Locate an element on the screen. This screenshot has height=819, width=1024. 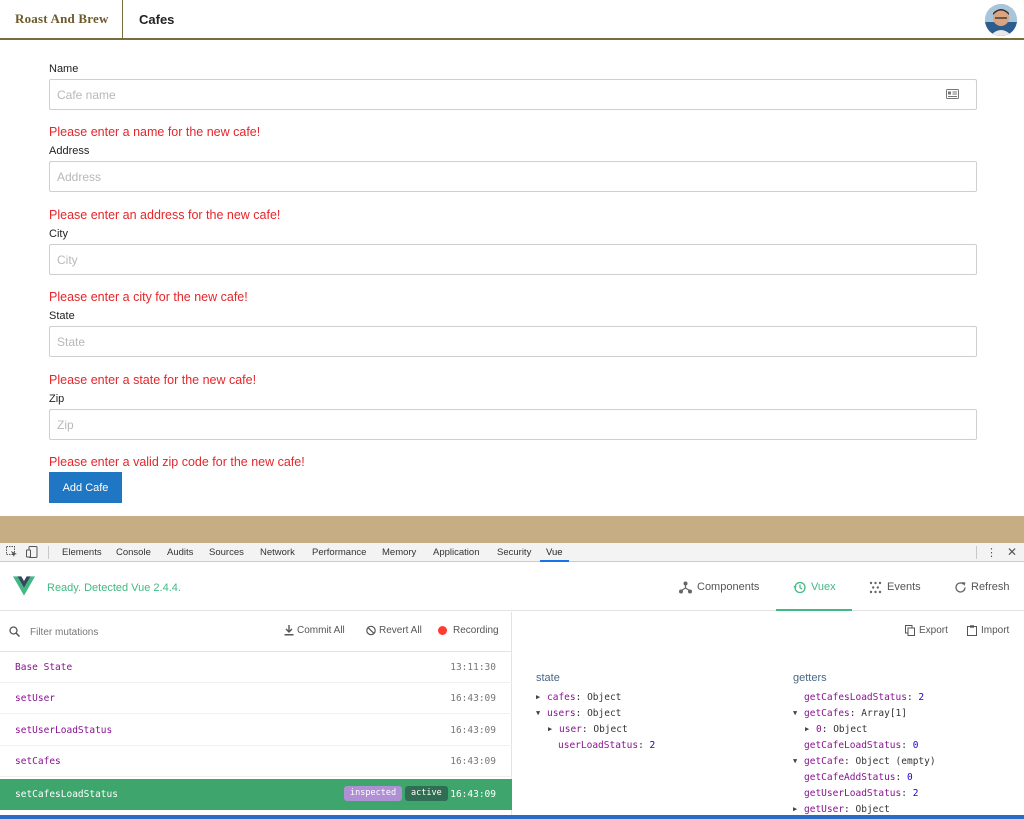
state-key: users is located at coordinates (561, 713).